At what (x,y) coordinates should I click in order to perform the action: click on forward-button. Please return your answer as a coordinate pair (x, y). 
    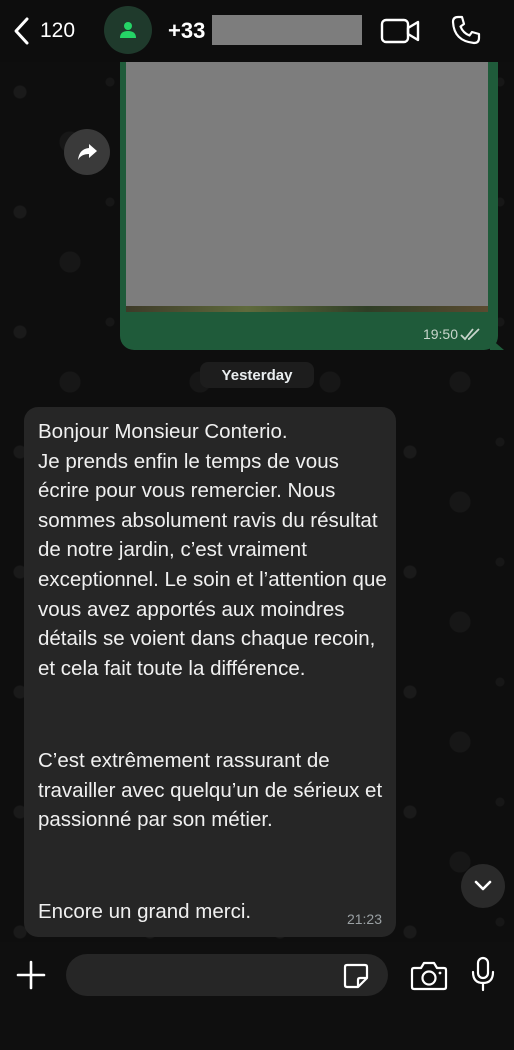
    Looking at the image, I should click on (87, 152).